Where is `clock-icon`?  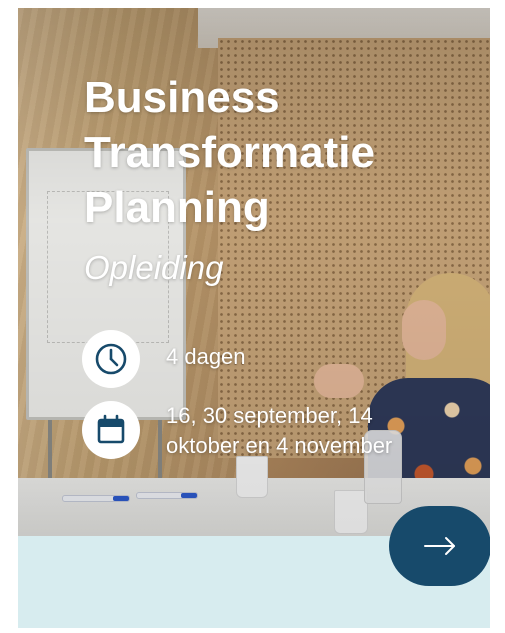 clock-icon is located at coordinates (111, 359).